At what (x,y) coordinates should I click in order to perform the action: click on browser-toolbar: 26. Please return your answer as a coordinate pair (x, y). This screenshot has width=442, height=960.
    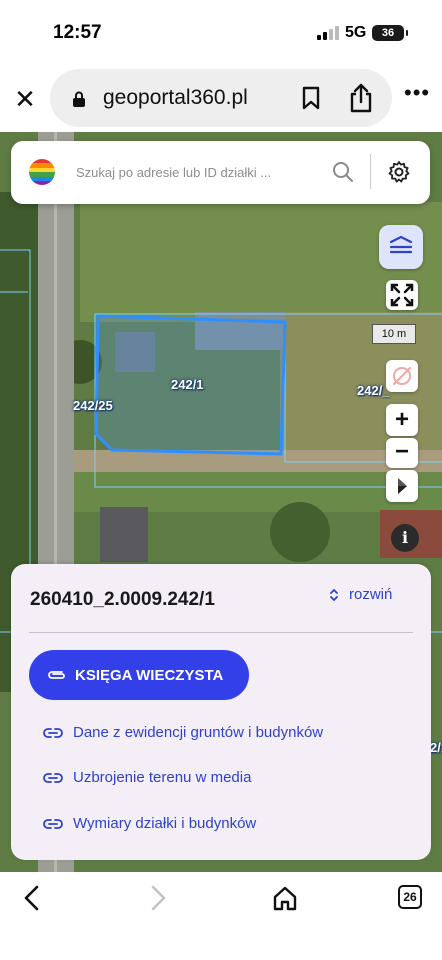
    Looking at the image, I should click on (221, 916).